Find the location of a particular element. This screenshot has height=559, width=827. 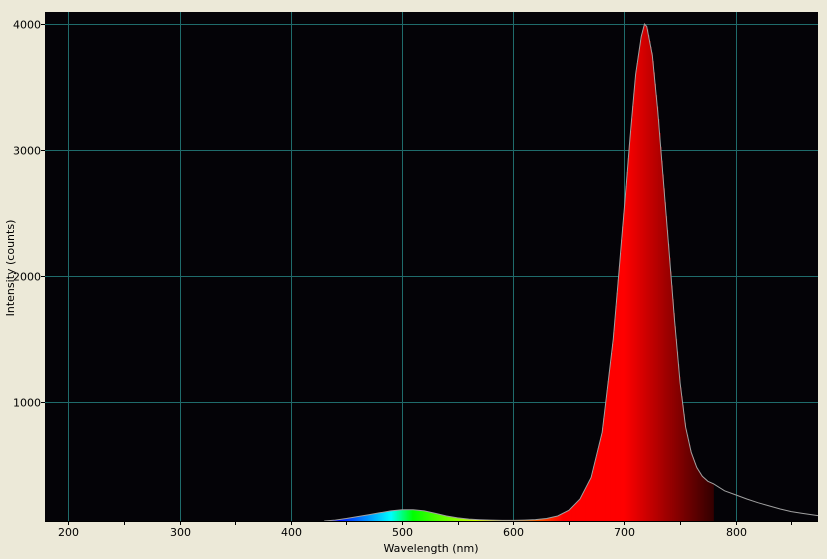

y-axis-ticks: 1000 2000 3000 4000 is located at coordinates (29, 214).